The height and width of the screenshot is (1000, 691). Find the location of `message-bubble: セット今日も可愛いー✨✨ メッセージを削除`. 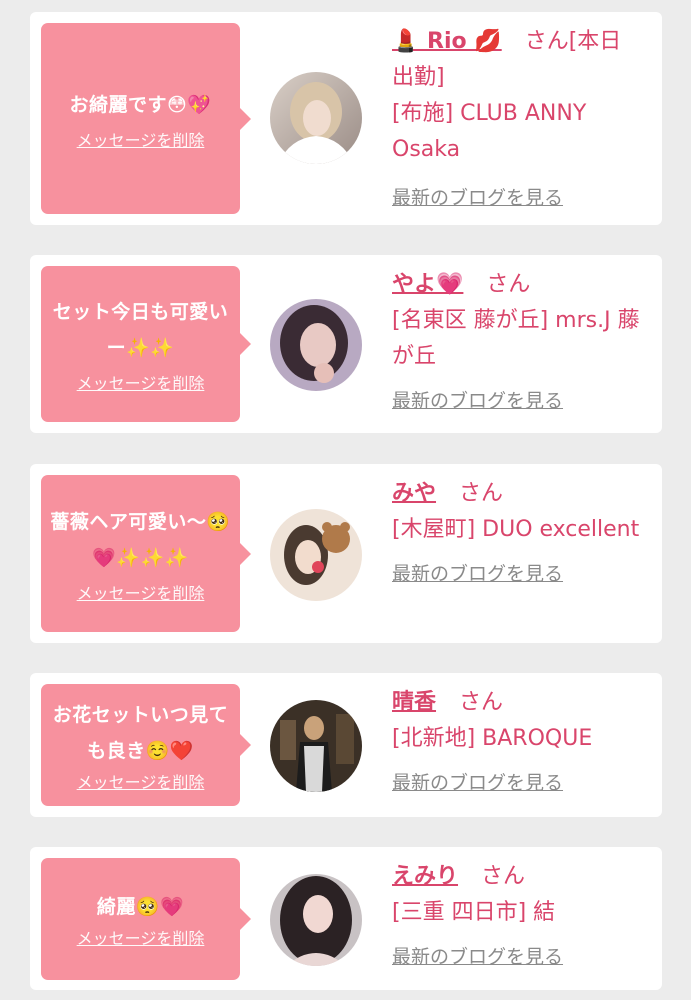

message-bubble: セット今日も可愛いー✨✨ メッセージを削除 is located at coordinates (146, 344).